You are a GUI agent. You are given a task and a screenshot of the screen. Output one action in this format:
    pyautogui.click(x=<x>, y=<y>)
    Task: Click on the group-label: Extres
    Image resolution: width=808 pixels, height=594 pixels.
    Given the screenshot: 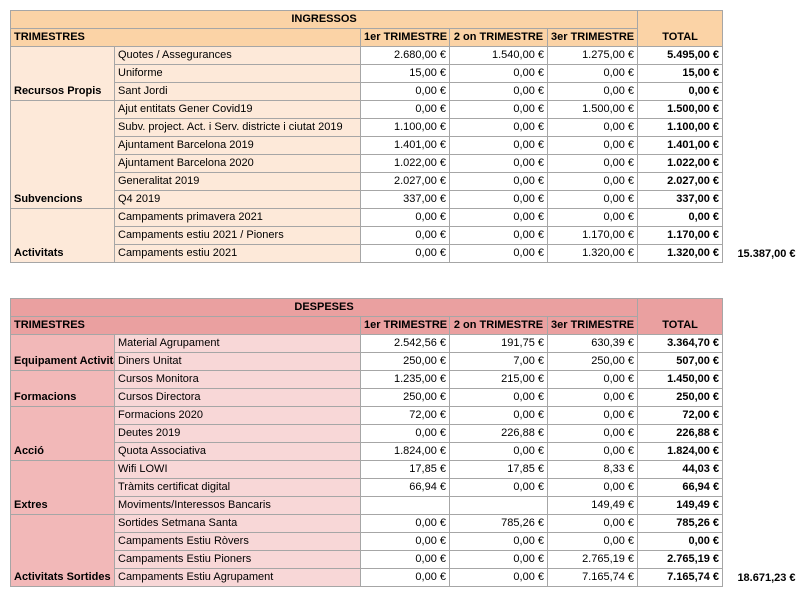 What is the action you would take?
    pyautogui.click(x=62, y=487)
    